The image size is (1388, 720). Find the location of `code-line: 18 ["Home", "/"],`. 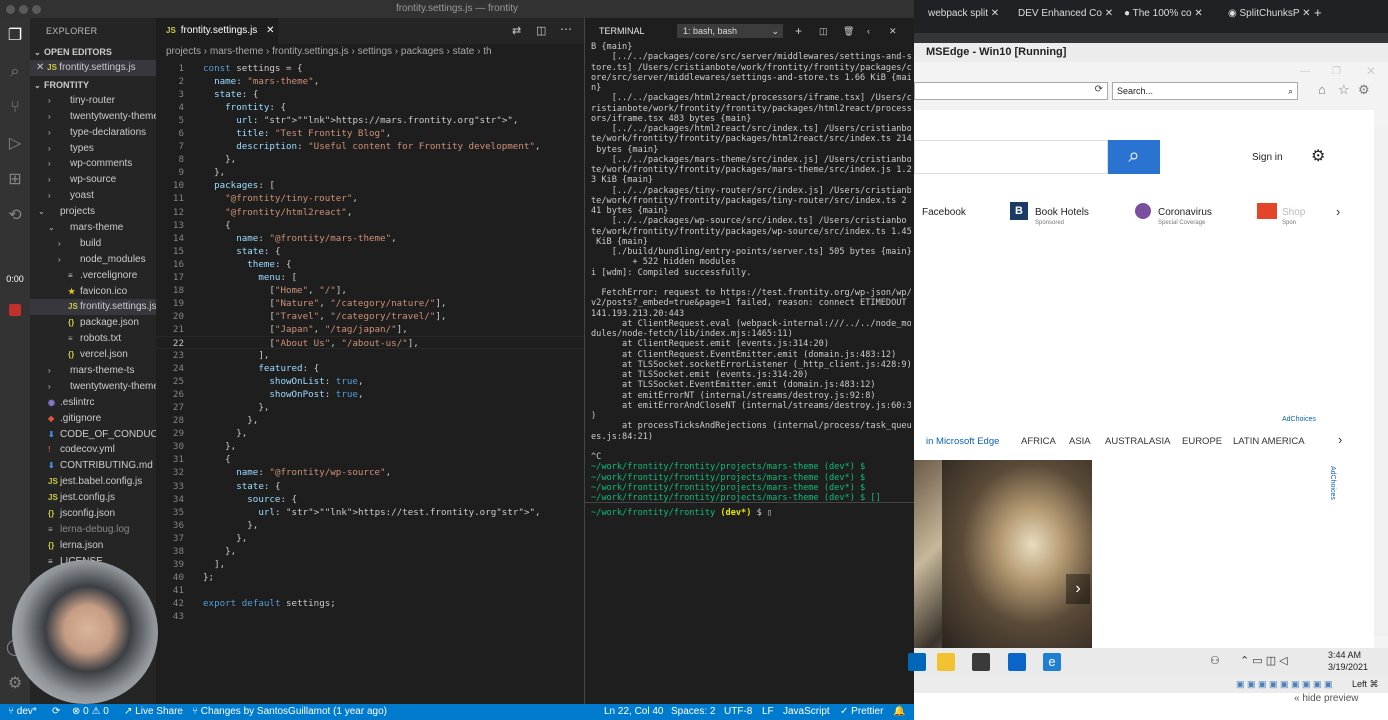

code-line: 18 ["Home", "/"], is located at coordinates (370, 290).